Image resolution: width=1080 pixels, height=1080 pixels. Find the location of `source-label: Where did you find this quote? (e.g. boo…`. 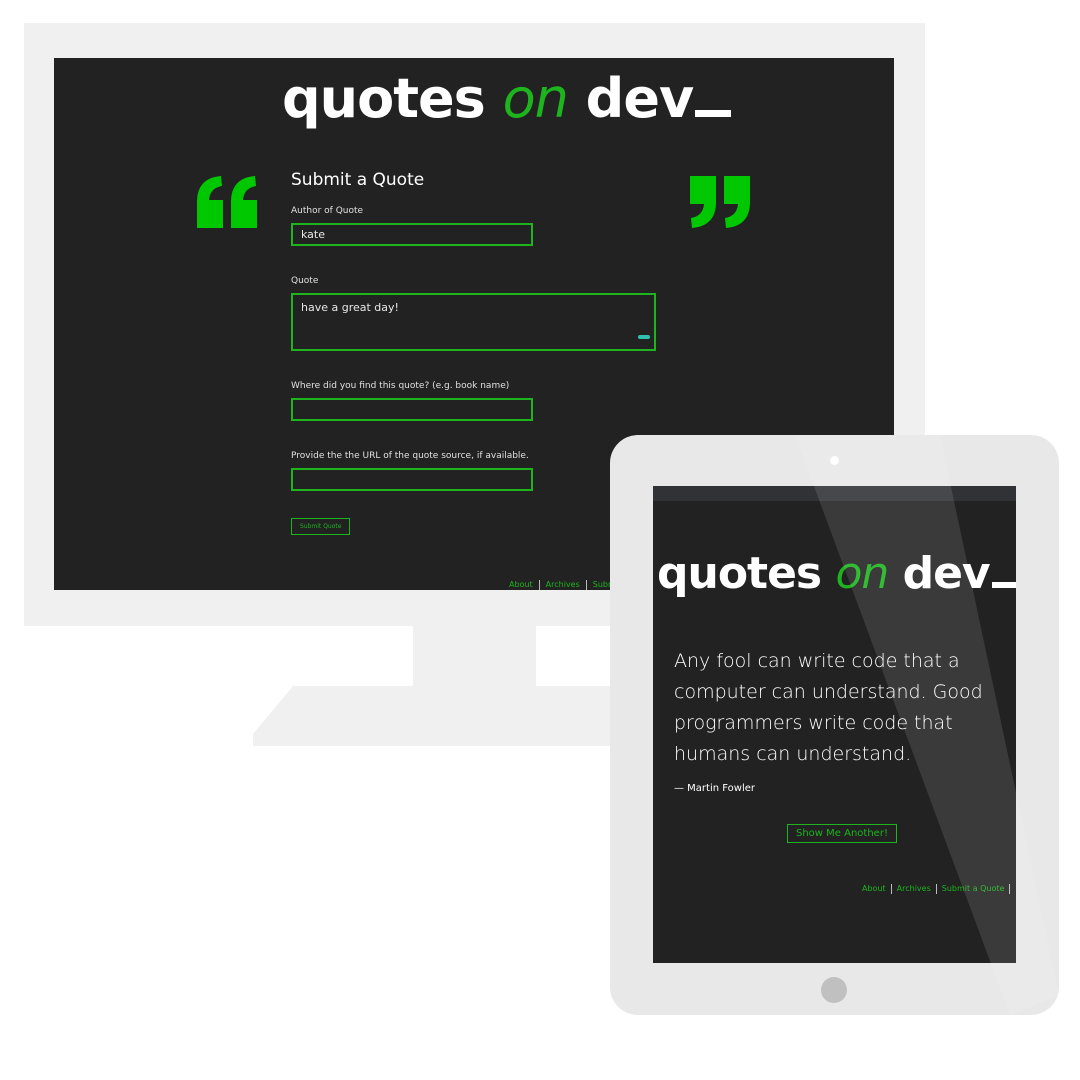

source-label: Where did you find this quote? (e.g. boo… is located at coordinates (400, 386).